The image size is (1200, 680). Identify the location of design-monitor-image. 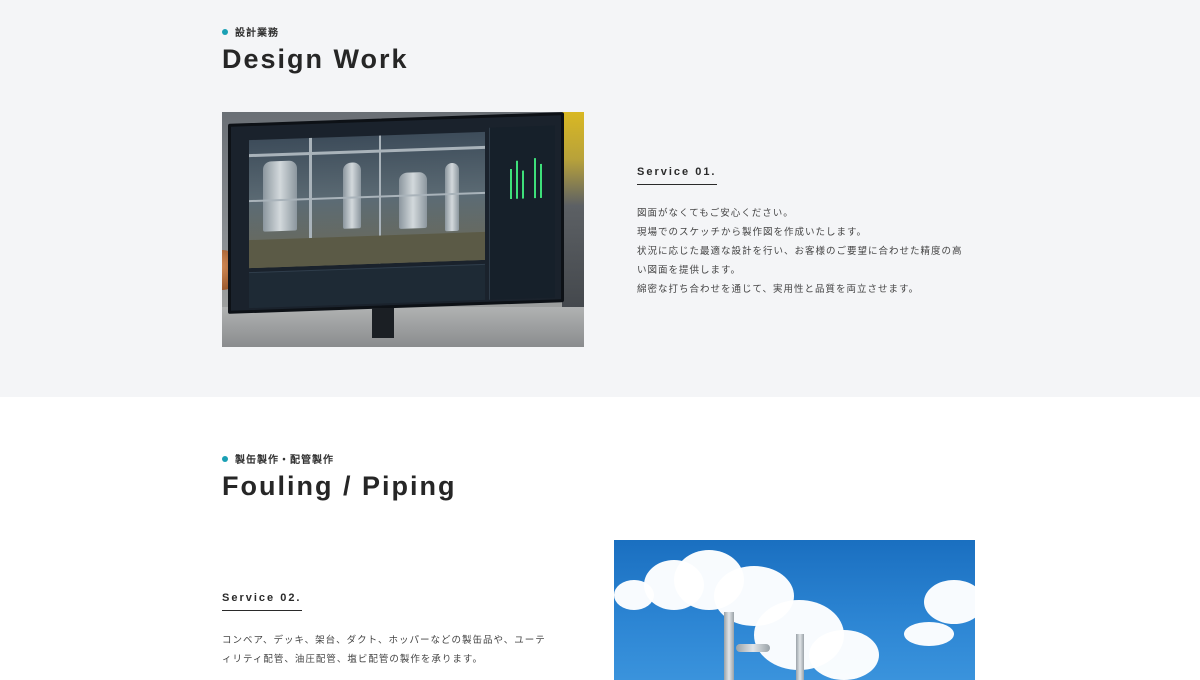
(403, 229).